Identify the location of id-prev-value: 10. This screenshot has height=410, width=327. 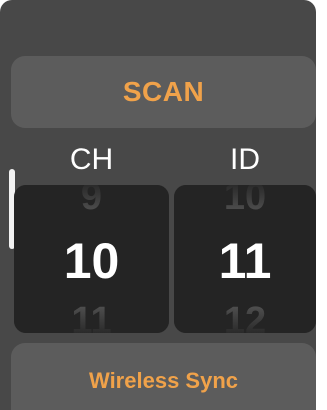
(245, 201).